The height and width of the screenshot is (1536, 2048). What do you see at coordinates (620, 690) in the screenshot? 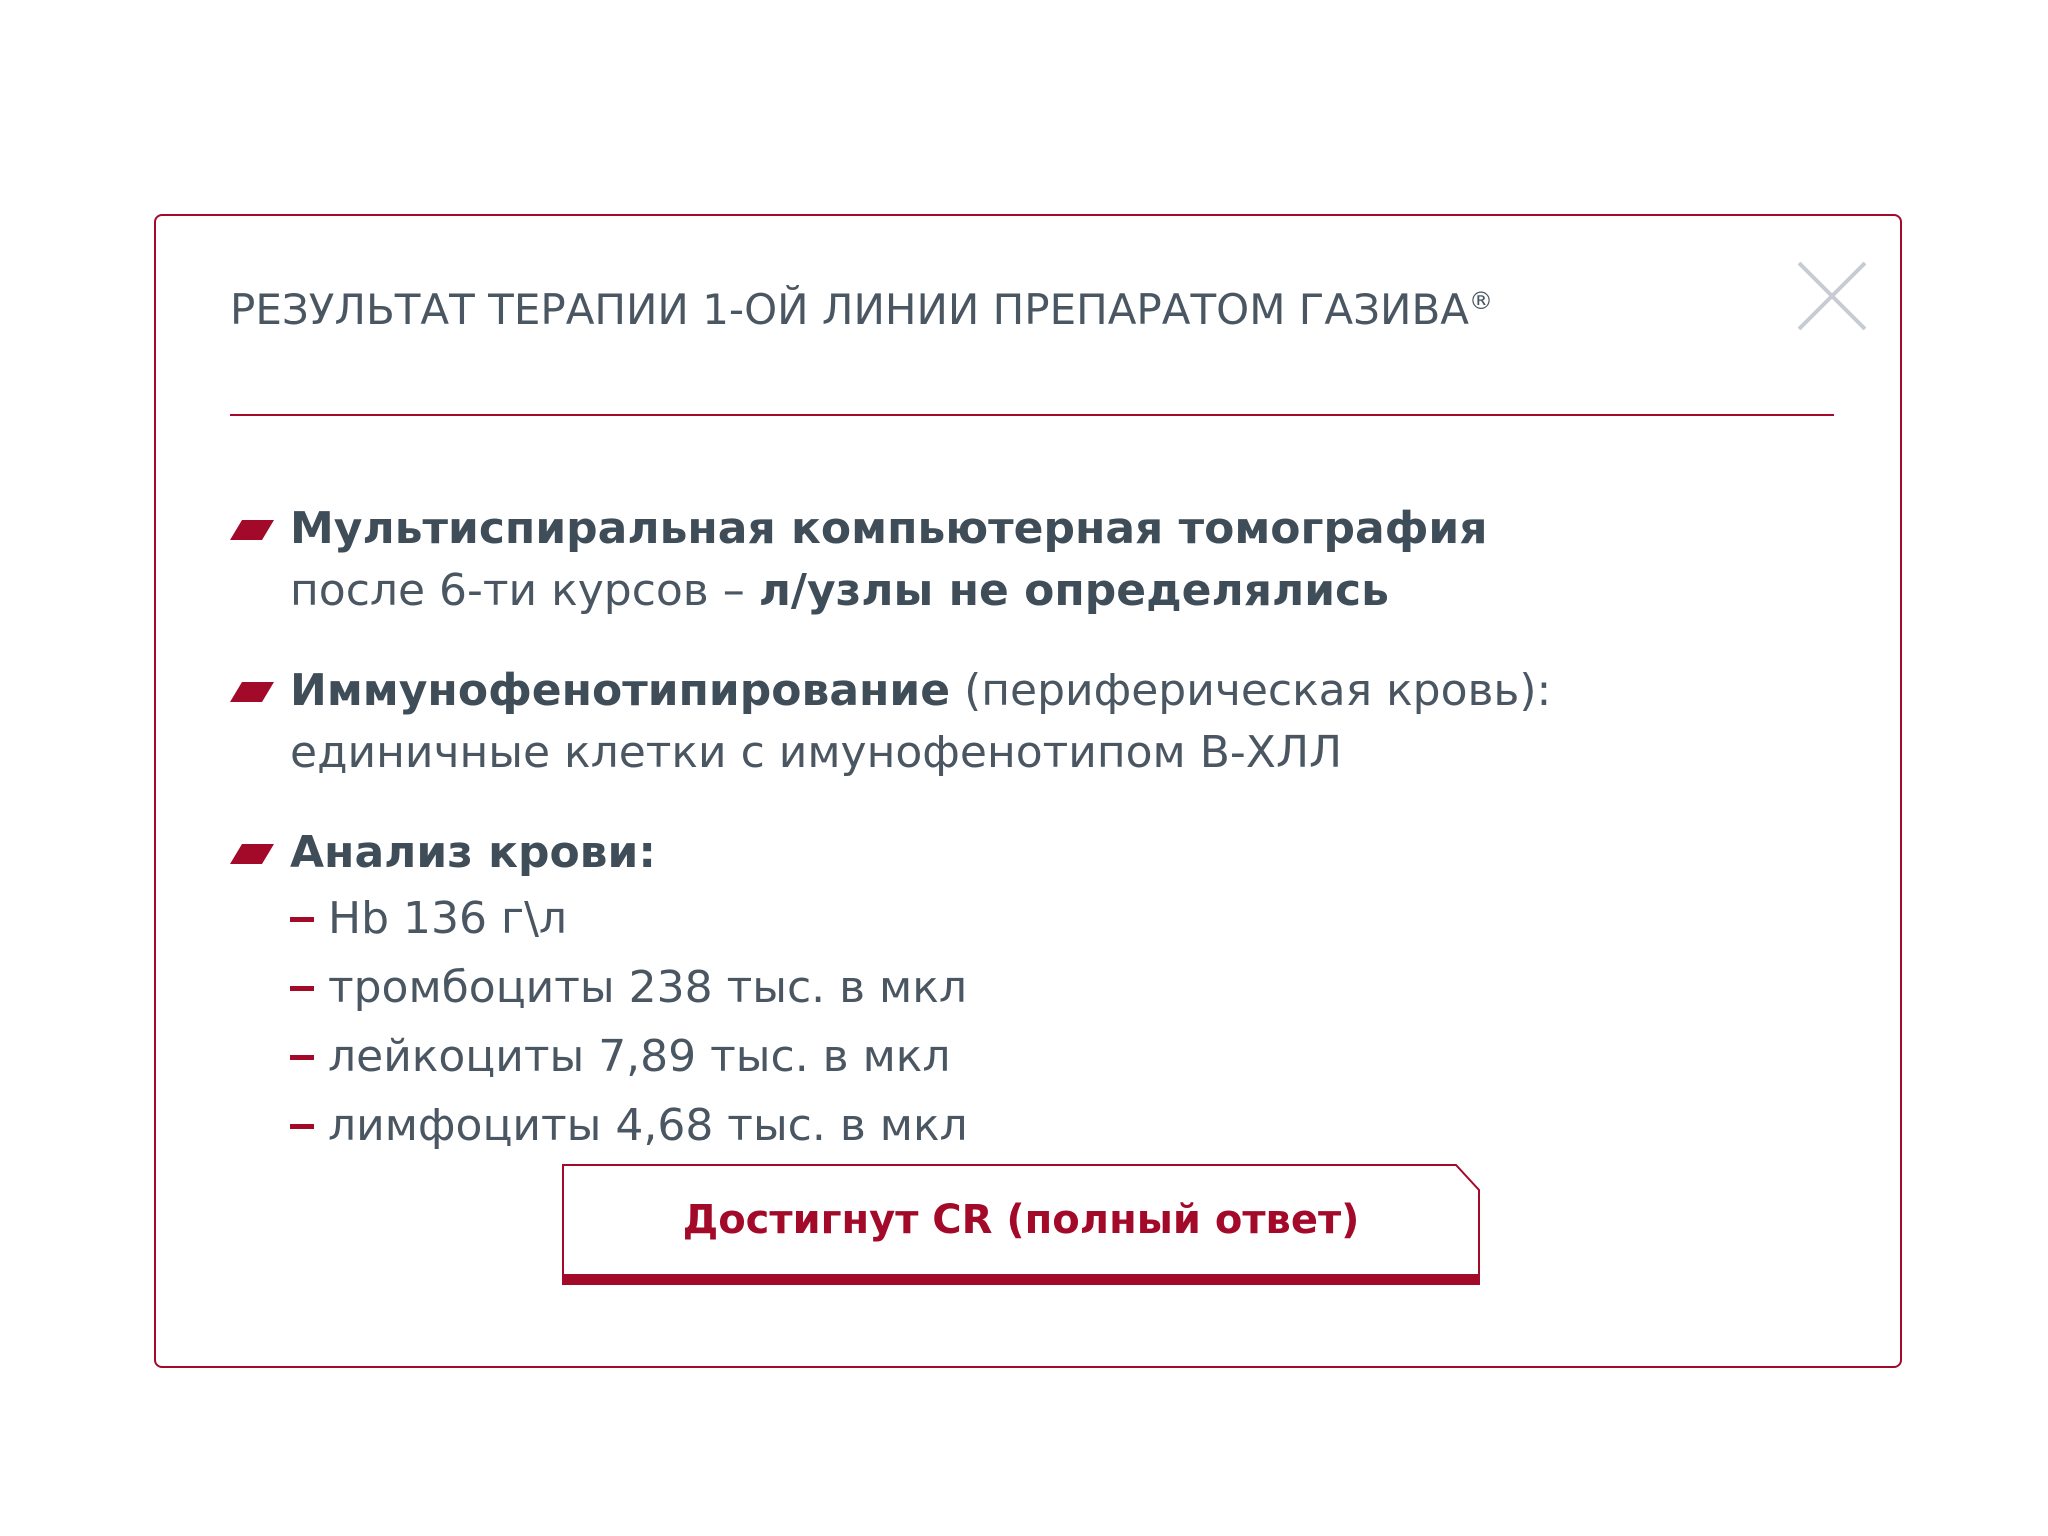
I see `immunophenotyping-title: Иммунофенотипирование` at bounding box center [620, 690].